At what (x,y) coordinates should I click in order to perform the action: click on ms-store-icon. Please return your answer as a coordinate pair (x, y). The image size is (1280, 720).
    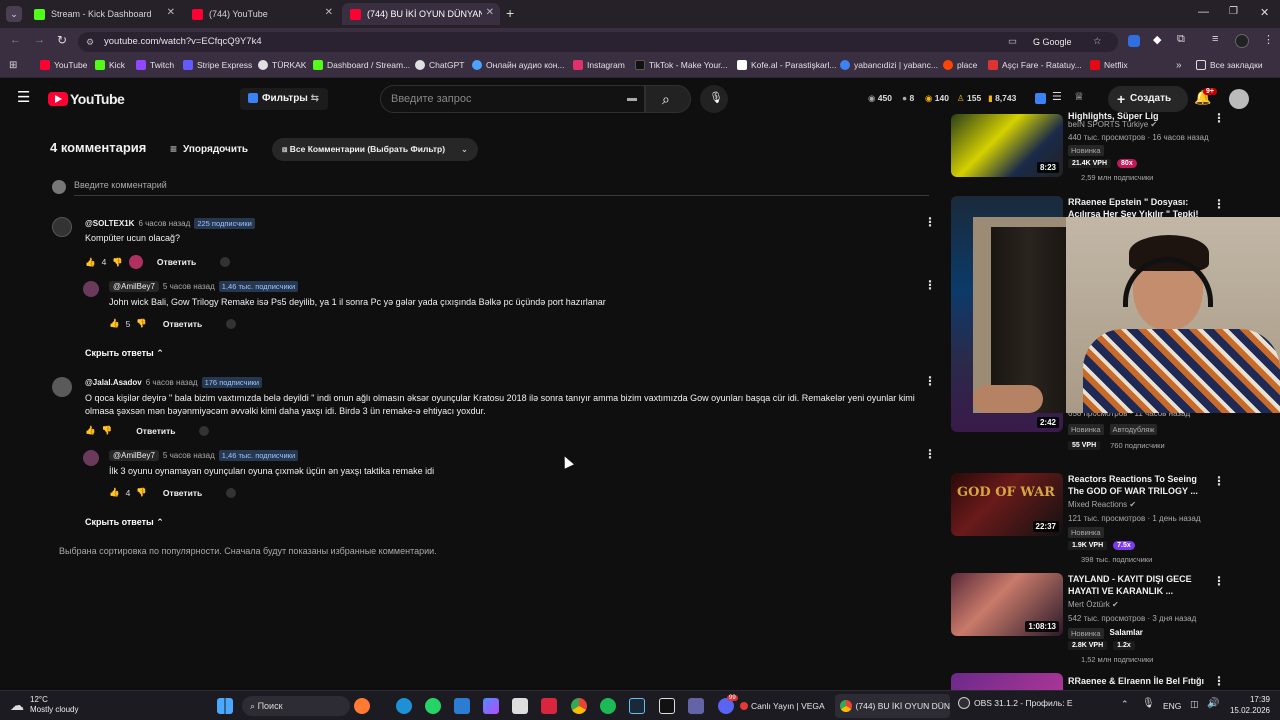
    Looking at the image, I should click on (520, 706).